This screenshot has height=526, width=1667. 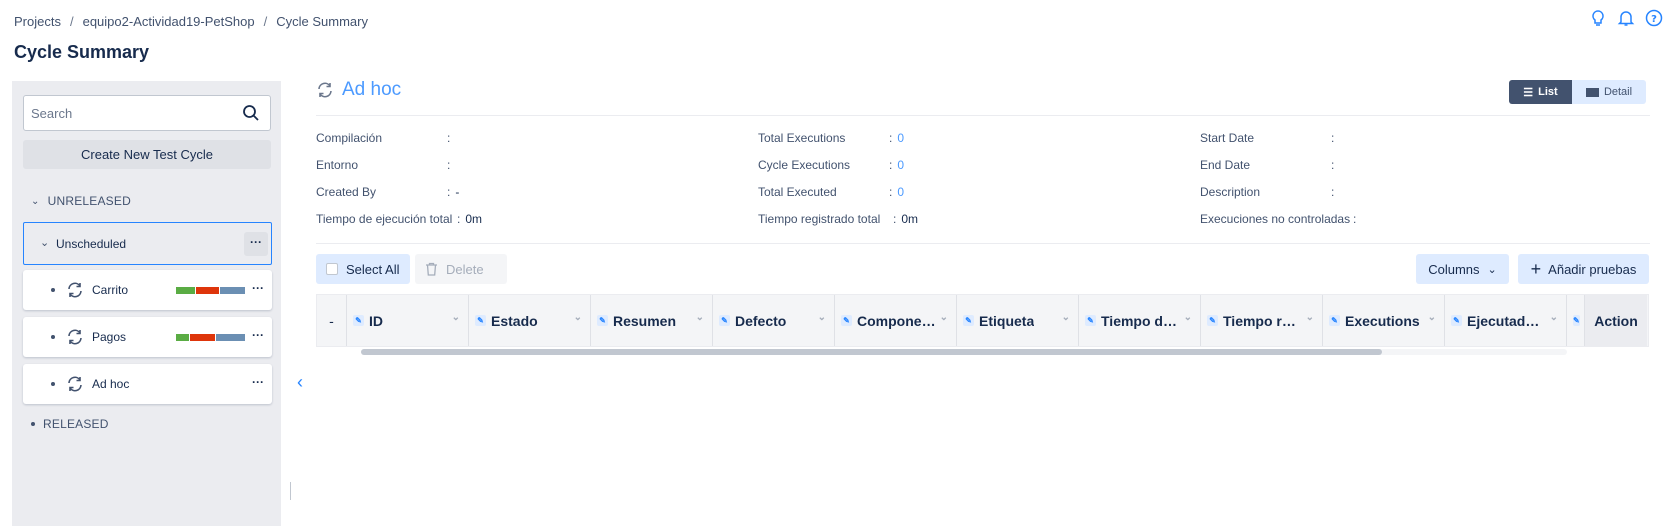 I want to click on cycle-name: Carrito, so click(x=110, y=290).